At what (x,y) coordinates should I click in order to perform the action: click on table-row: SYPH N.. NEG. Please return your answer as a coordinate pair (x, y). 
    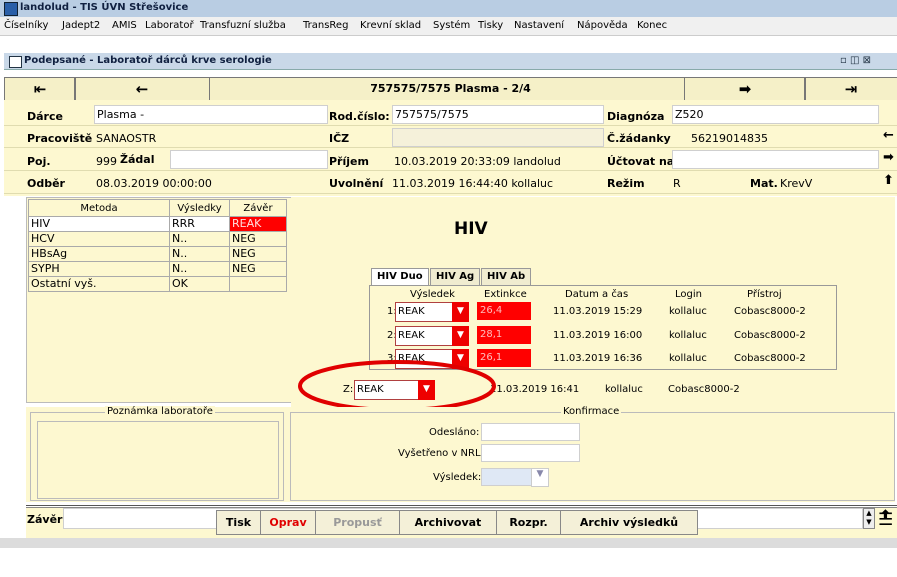
    Looking at the image, I should click on (157, 269).